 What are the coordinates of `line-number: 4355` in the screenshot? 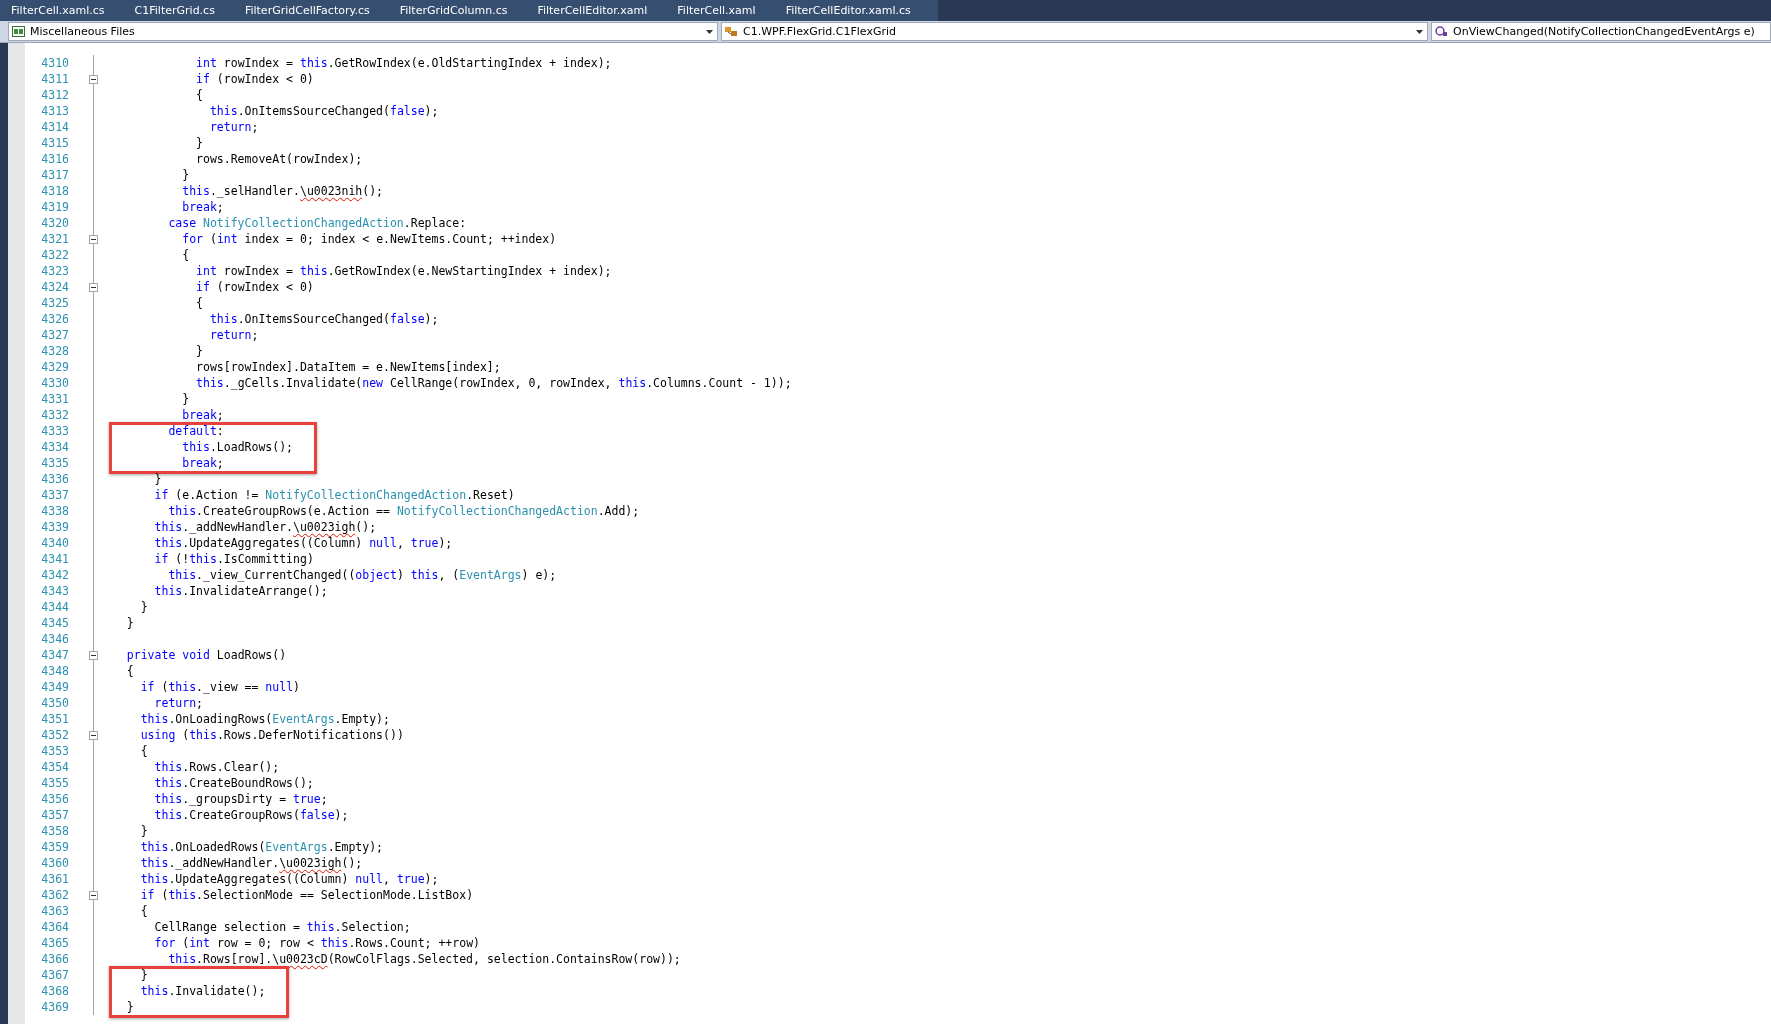 It's located at (54, 783).